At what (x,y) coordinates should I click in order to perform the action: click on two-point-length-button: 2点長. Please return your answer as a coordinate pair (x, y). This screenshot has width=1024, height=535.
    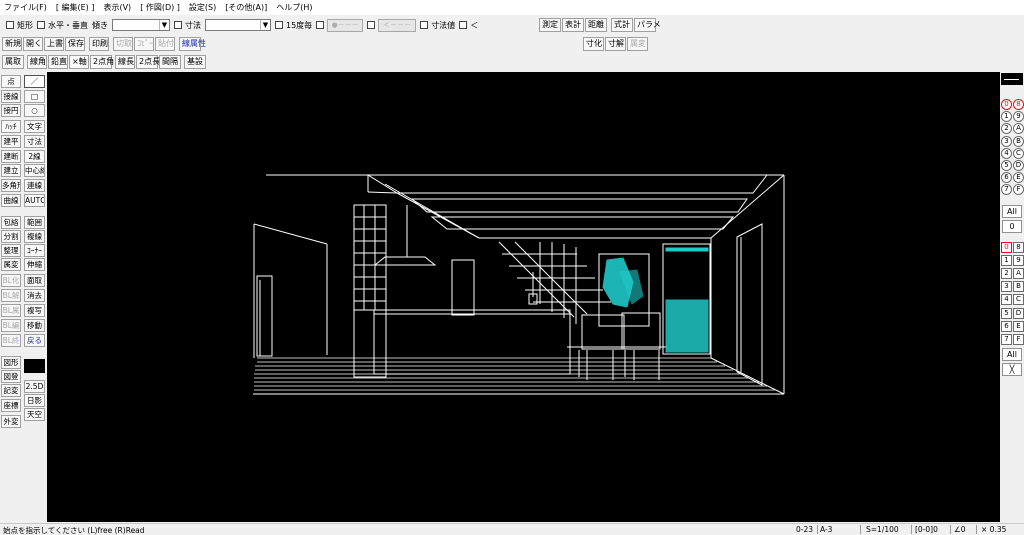
    Looking at the image, I should click on (148, 62).